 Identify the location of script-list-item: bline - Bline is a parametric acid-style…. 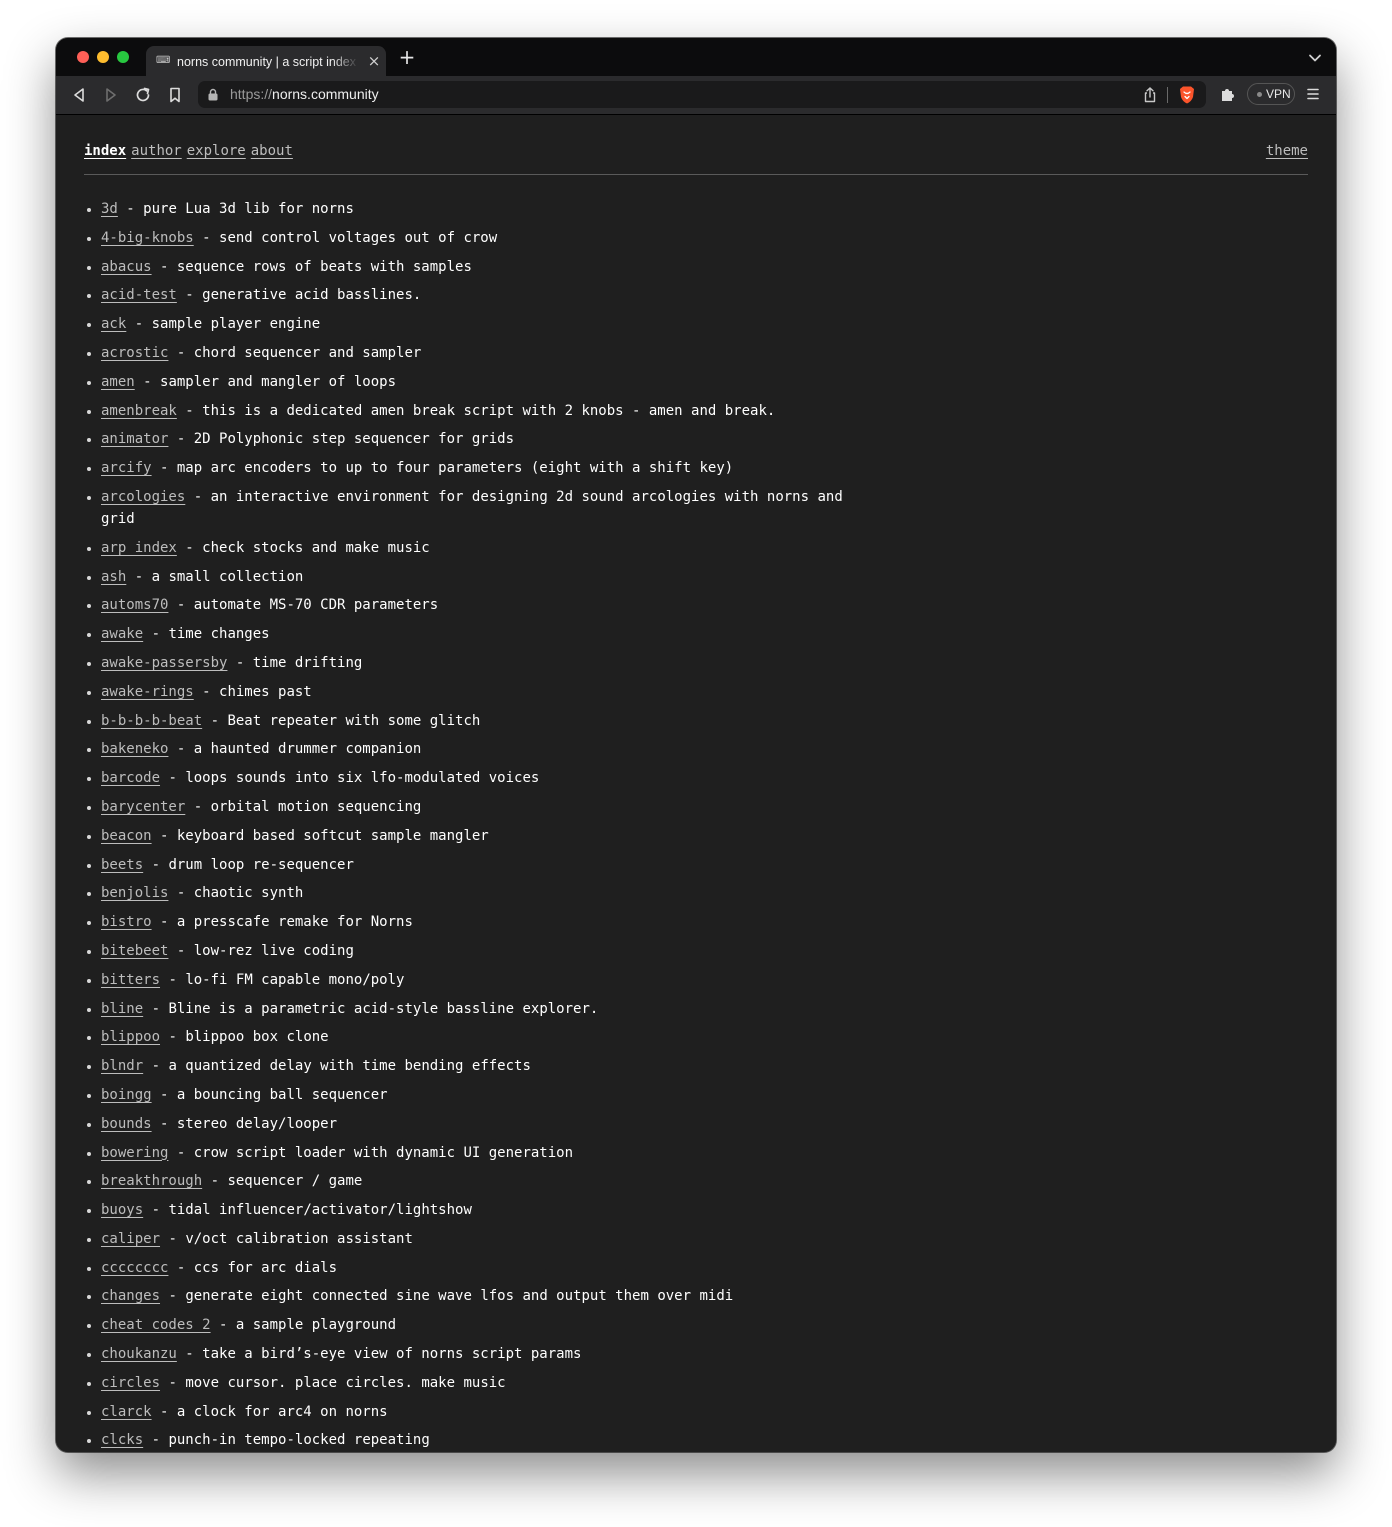
(484, 1009).